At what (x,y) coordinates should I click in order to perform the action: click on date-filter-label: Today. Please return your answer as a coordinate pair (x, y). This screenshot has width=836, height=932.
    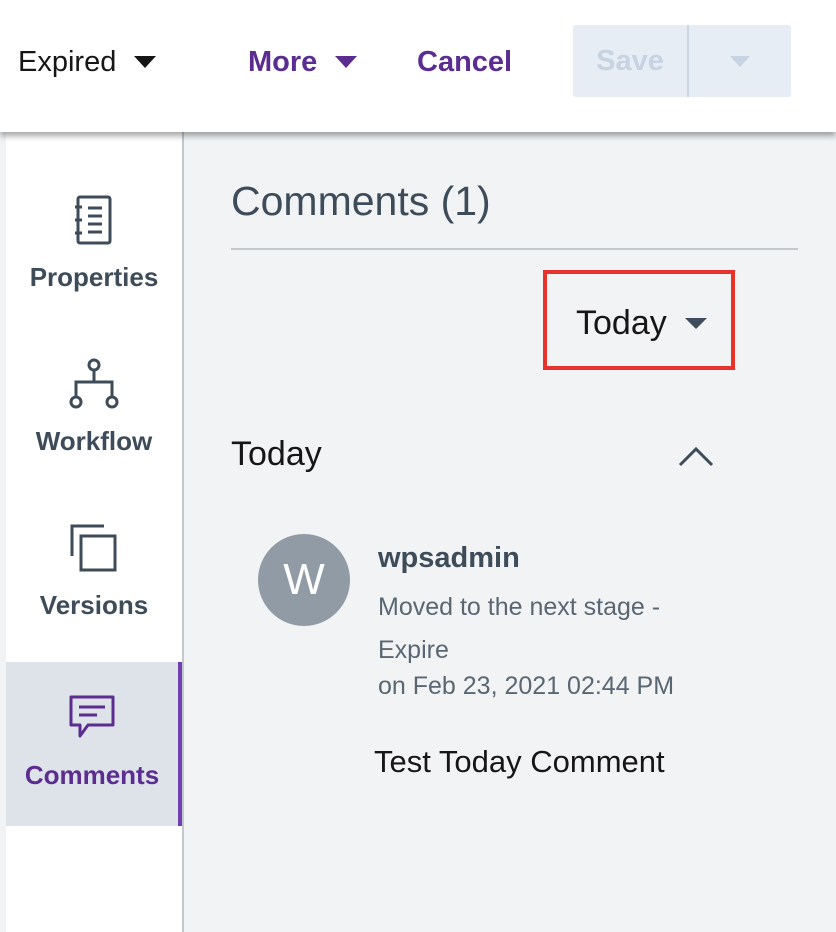
    Looking at the image, I should click on (621, 323).